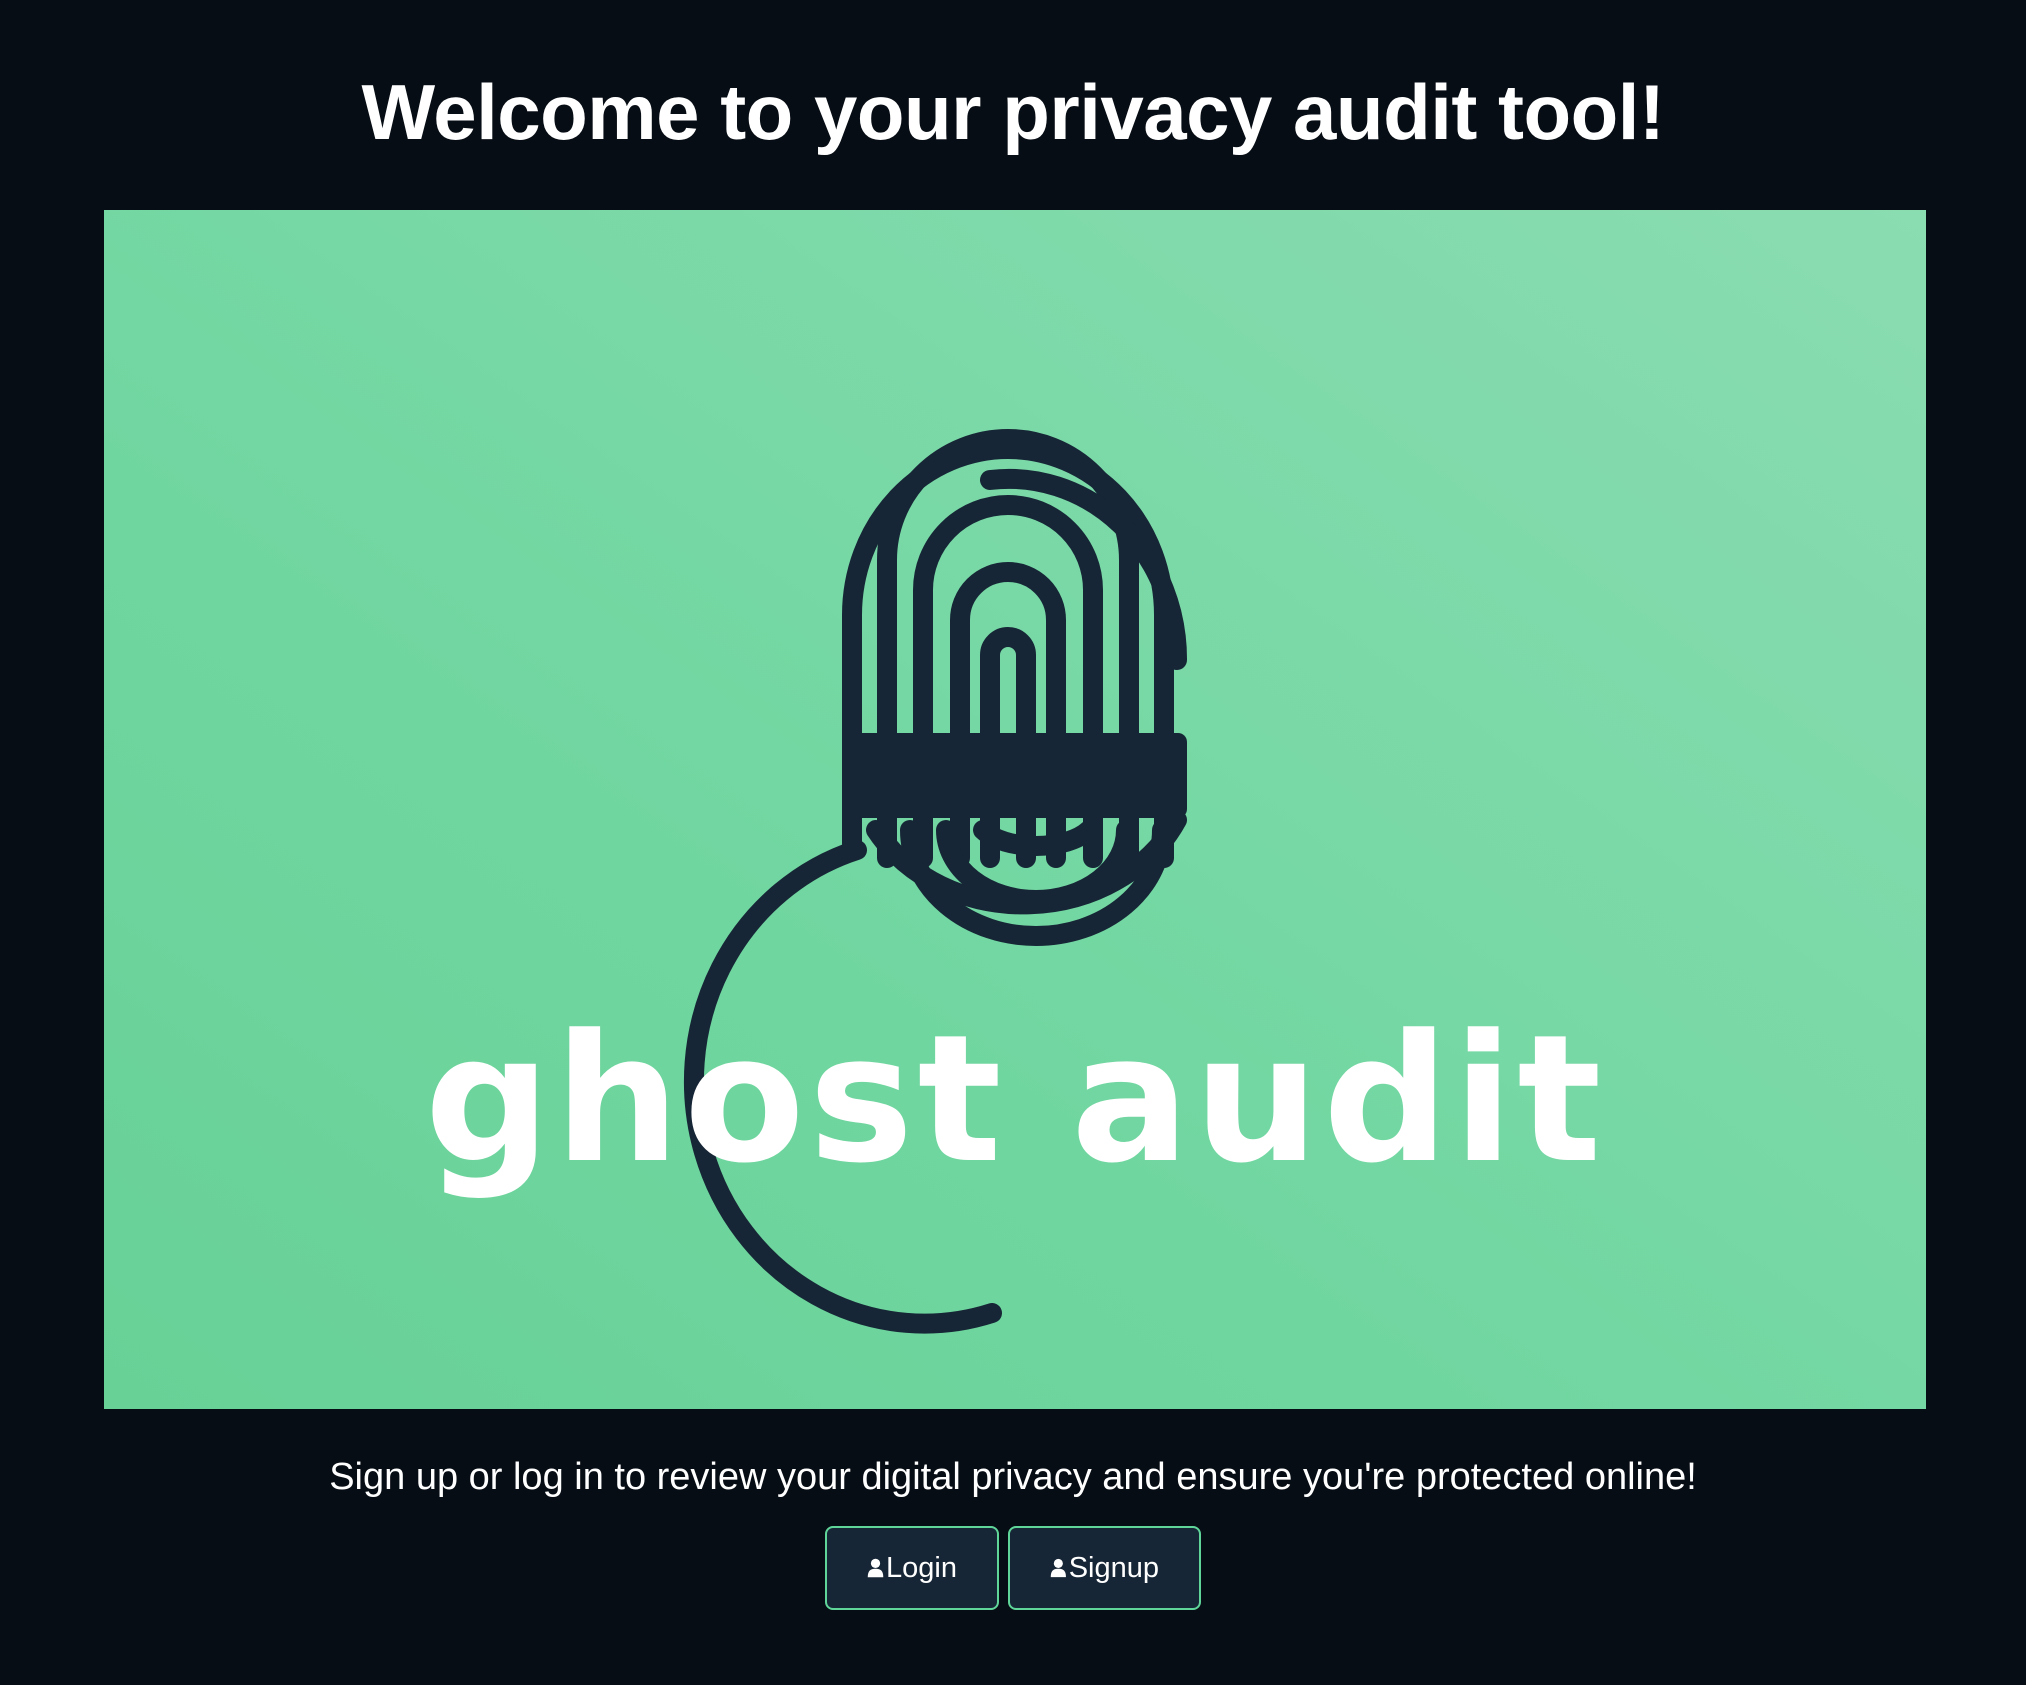 Image resolution: width=2026 pixels, height=1685 pixels. I want to click on signup-label: Signup, so click(1113, 1567).